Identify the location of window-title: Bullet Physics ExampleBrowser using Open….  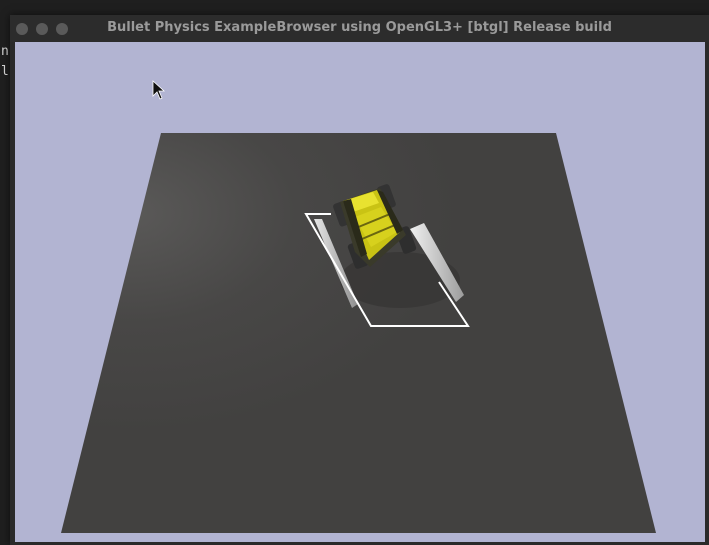
(359, 27).